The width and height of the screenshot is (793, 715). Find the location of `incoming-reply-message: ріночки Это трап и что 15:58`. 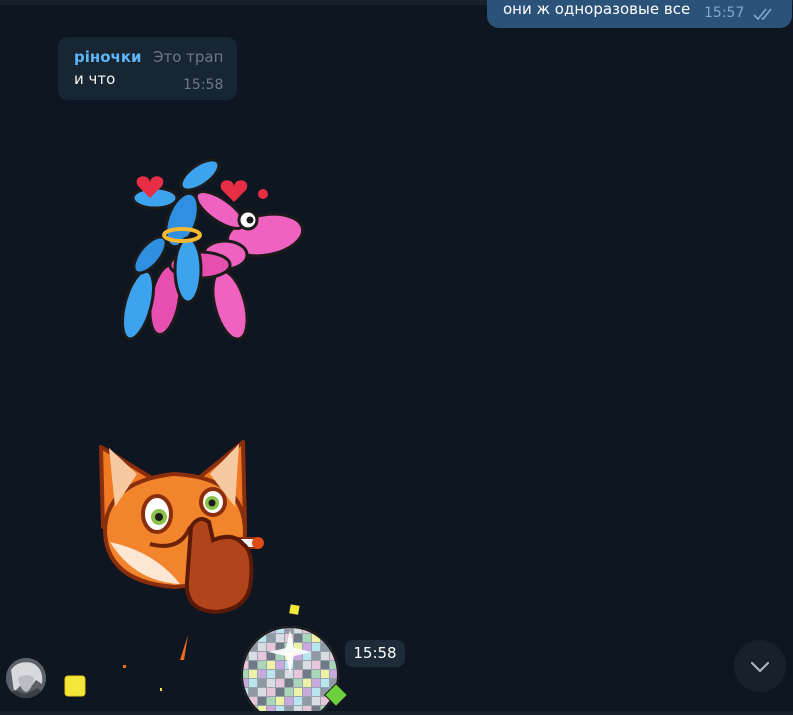

incoming-reply-message: ріночки Это трап и что 15:58 is located at coordinates (147, 68).